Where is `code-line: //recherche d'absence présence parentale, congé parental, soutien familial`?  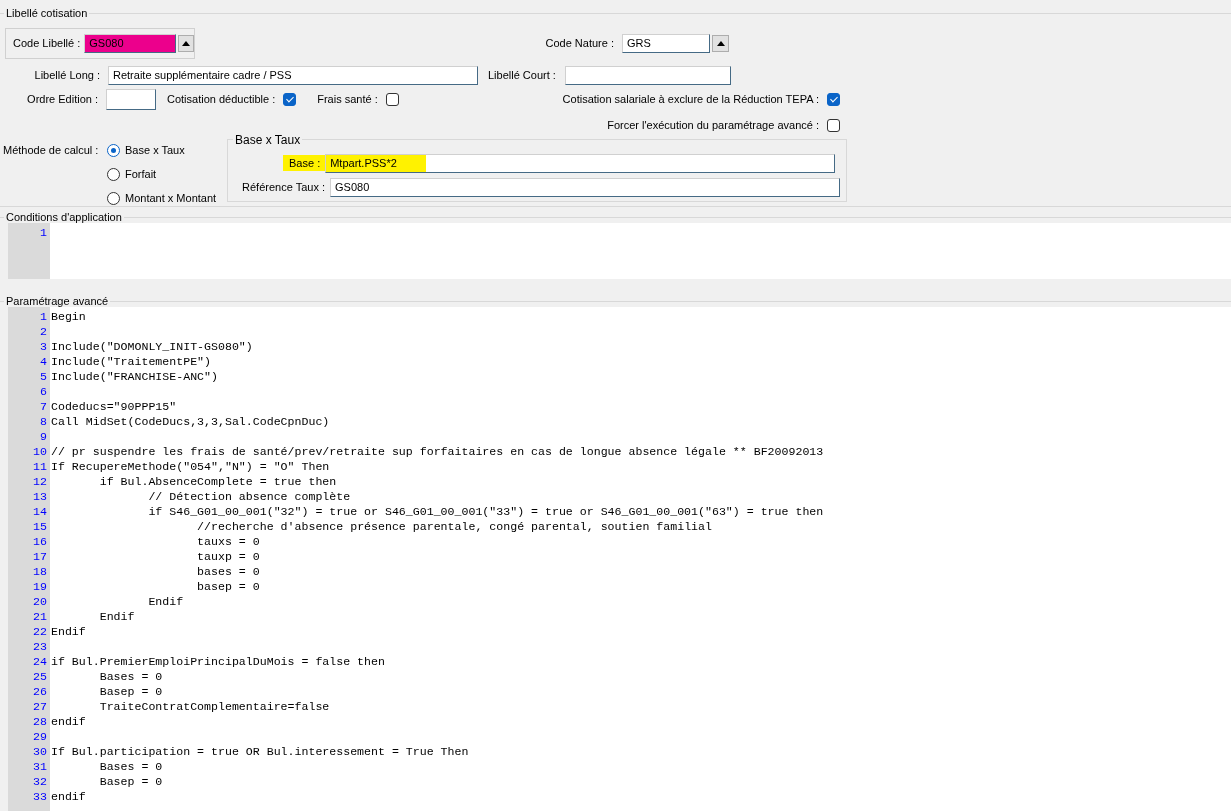 code-line: //recherche d'absence présence parentale, congé parental, soutien familial is located at coordinates (454, 526).